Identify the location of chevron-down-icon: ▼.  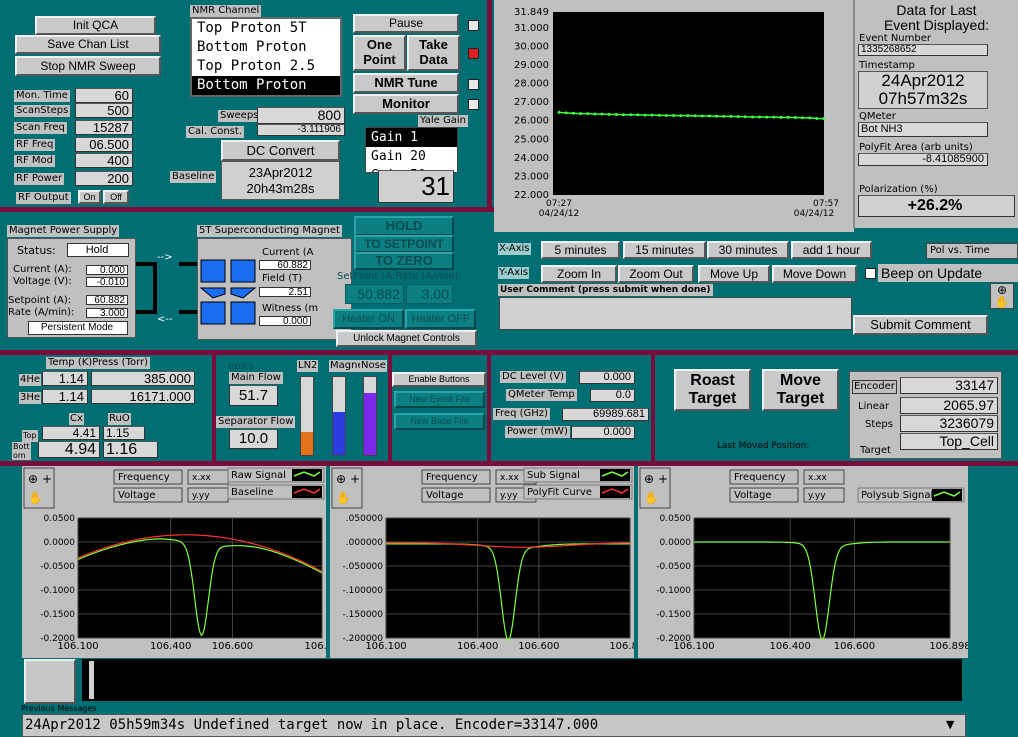
(950, 725).